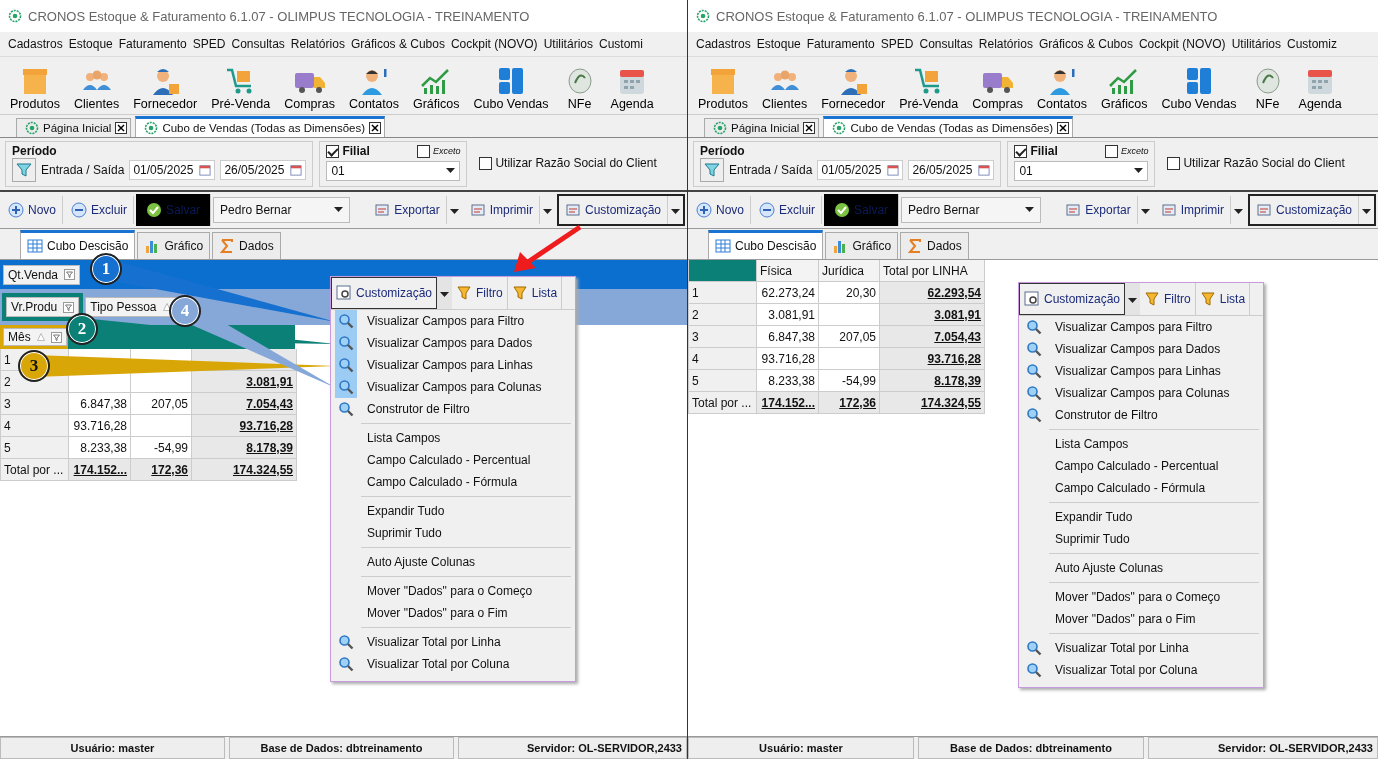  Describe the element at coordinates (453, 365) in the screenshot. I see `menu-item: Visualizar Campos para Linhas` at that location.